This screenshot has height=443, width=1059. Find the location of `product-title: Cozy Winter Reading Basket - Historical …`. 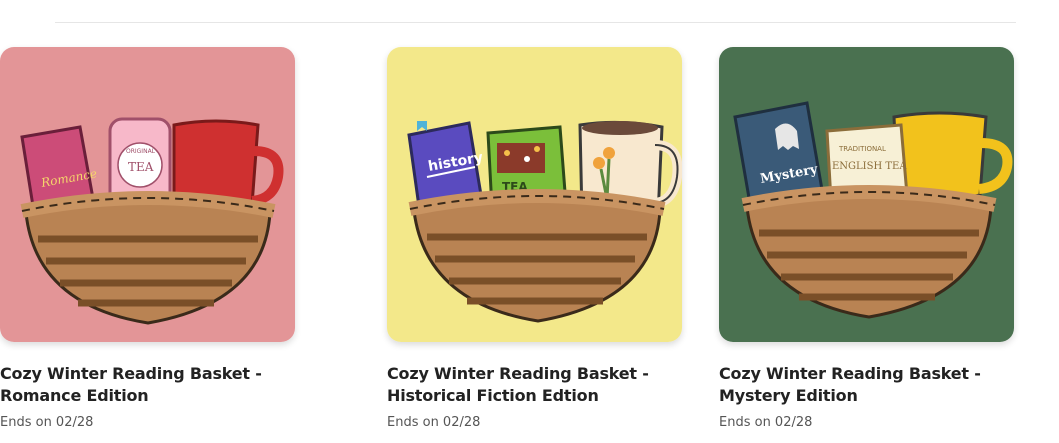

product-title: Cozy Winter Reading Basket - Historical … is located at coordinates (535, 385).